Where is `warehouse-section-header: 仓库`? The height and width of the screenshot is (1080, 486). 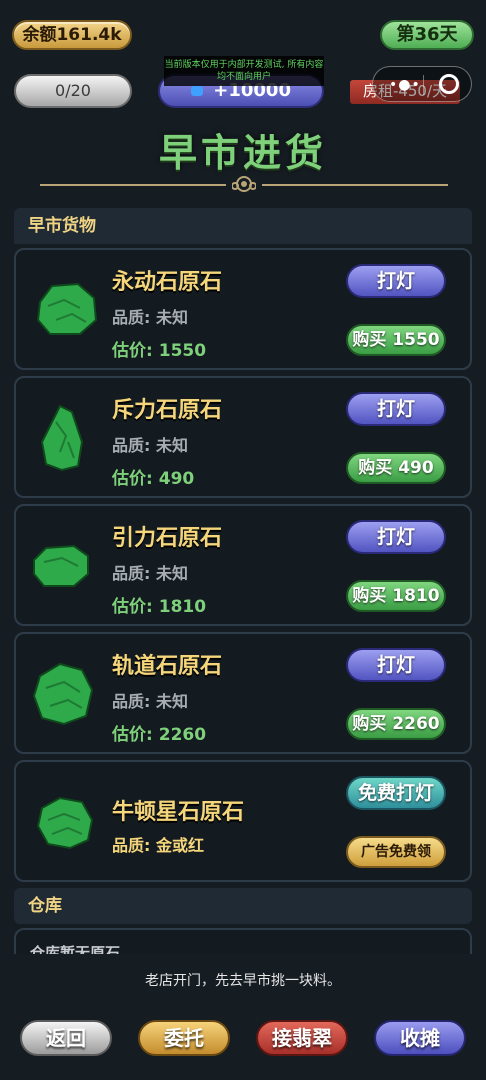
warehouse-section-header: 仓库 is located at coordinates (243, 906).